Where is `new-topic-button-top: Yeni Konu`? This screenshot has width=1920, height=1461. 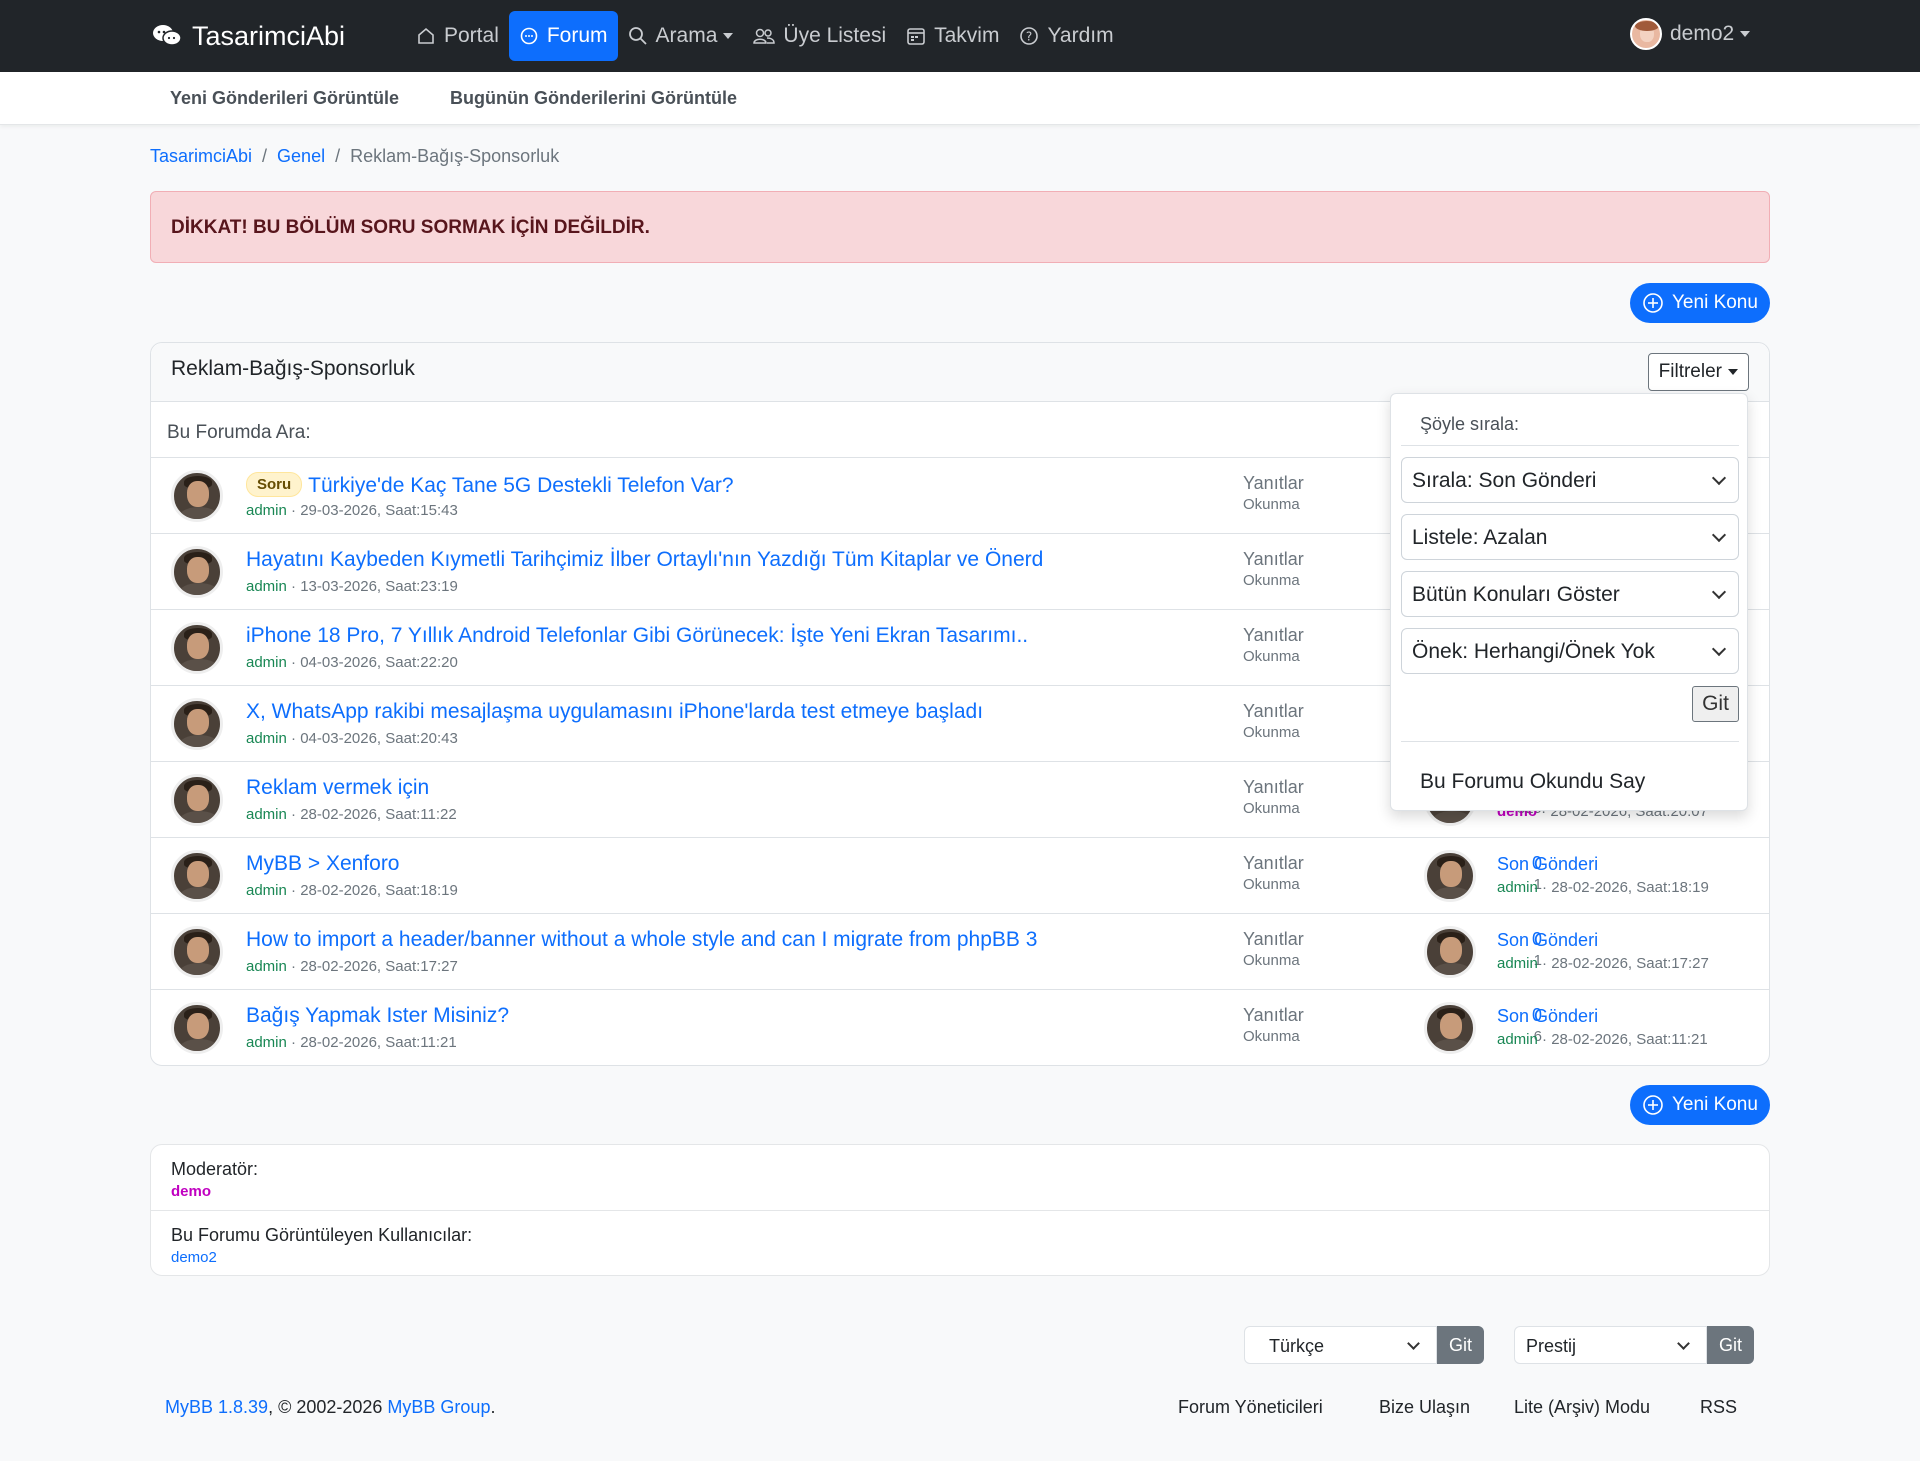 new-topic-button-top: Yeni Konu is located at coordinates (1700, 303).